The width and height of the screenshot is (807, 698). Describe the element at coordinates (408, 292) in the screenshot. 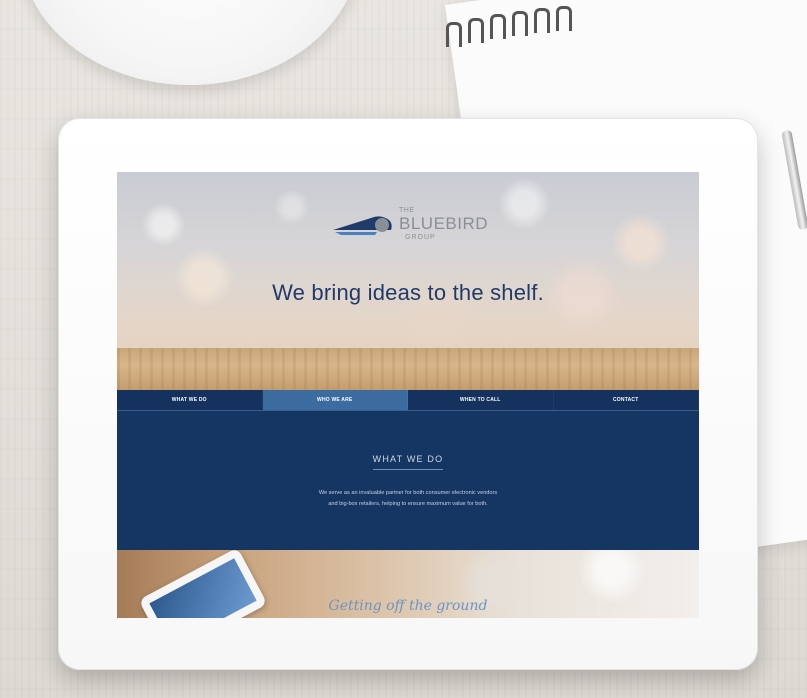

I see `hero-tagline: We bring ideas to the shelf.` at that location.